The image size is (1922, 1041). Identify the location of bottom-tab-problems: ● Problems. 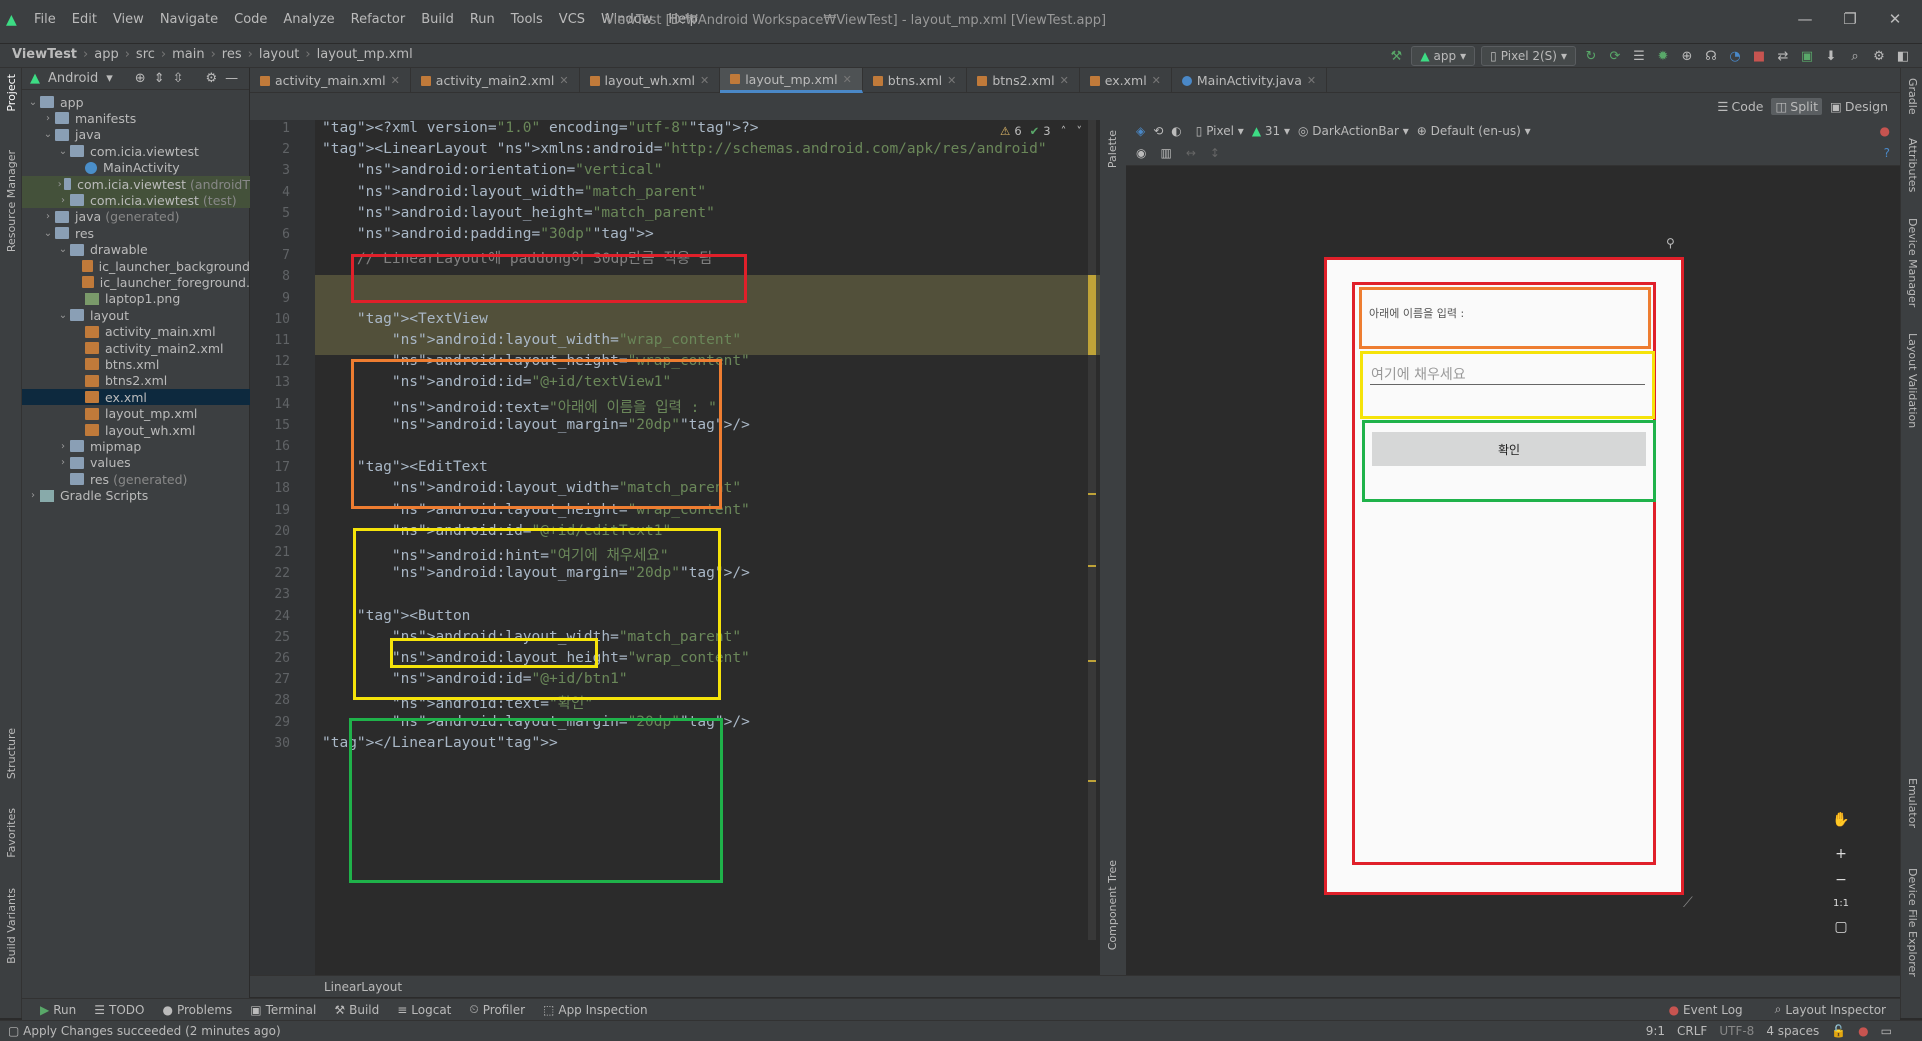
(197, 1010).